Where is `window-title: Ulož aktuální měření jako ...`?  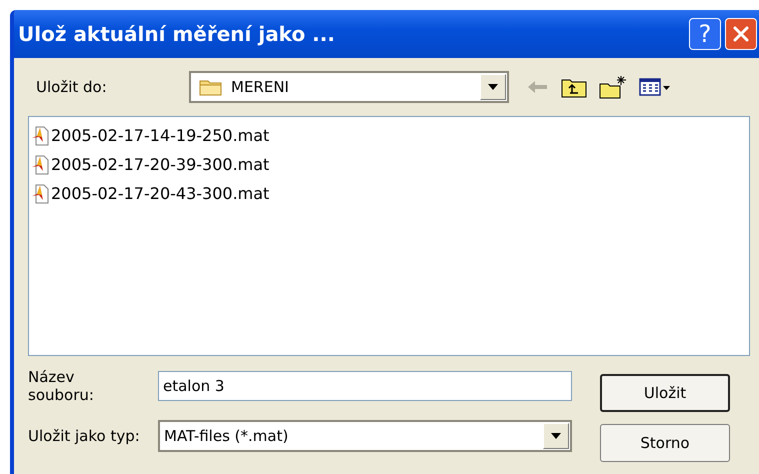 window-title: Ulož aktuální měření jako ... is located at coordinates (177, 34).